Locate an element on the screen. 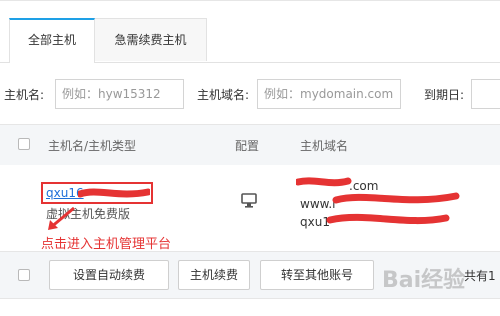 This screenshot has width=500, height=316. table-header: 主机名/主机类型 配置 主机域名 is located at coordinates (250, 145).